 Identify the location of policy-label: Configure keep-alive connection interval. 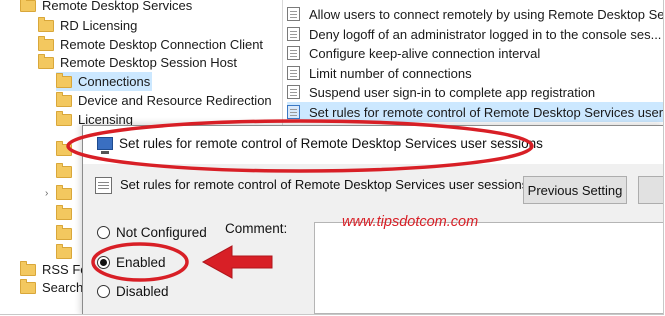
(425, 53).